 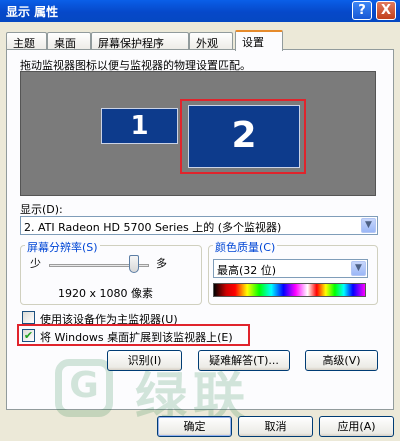 What do you see at coordinates (153, 227) in the screenshot?
I see `display-select-value: 2. ATI Radeon HD 5700 Series 上的 (多个监视器)` at bounding box center [153, 227].